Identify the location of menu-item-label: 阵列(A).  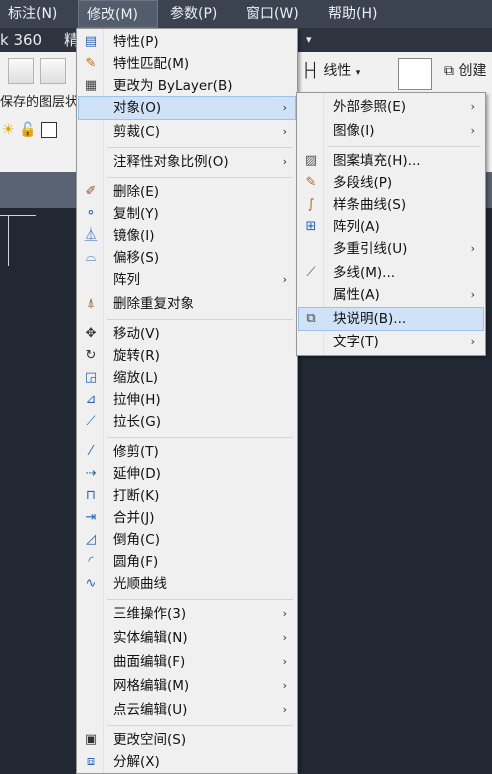
(356, 227).